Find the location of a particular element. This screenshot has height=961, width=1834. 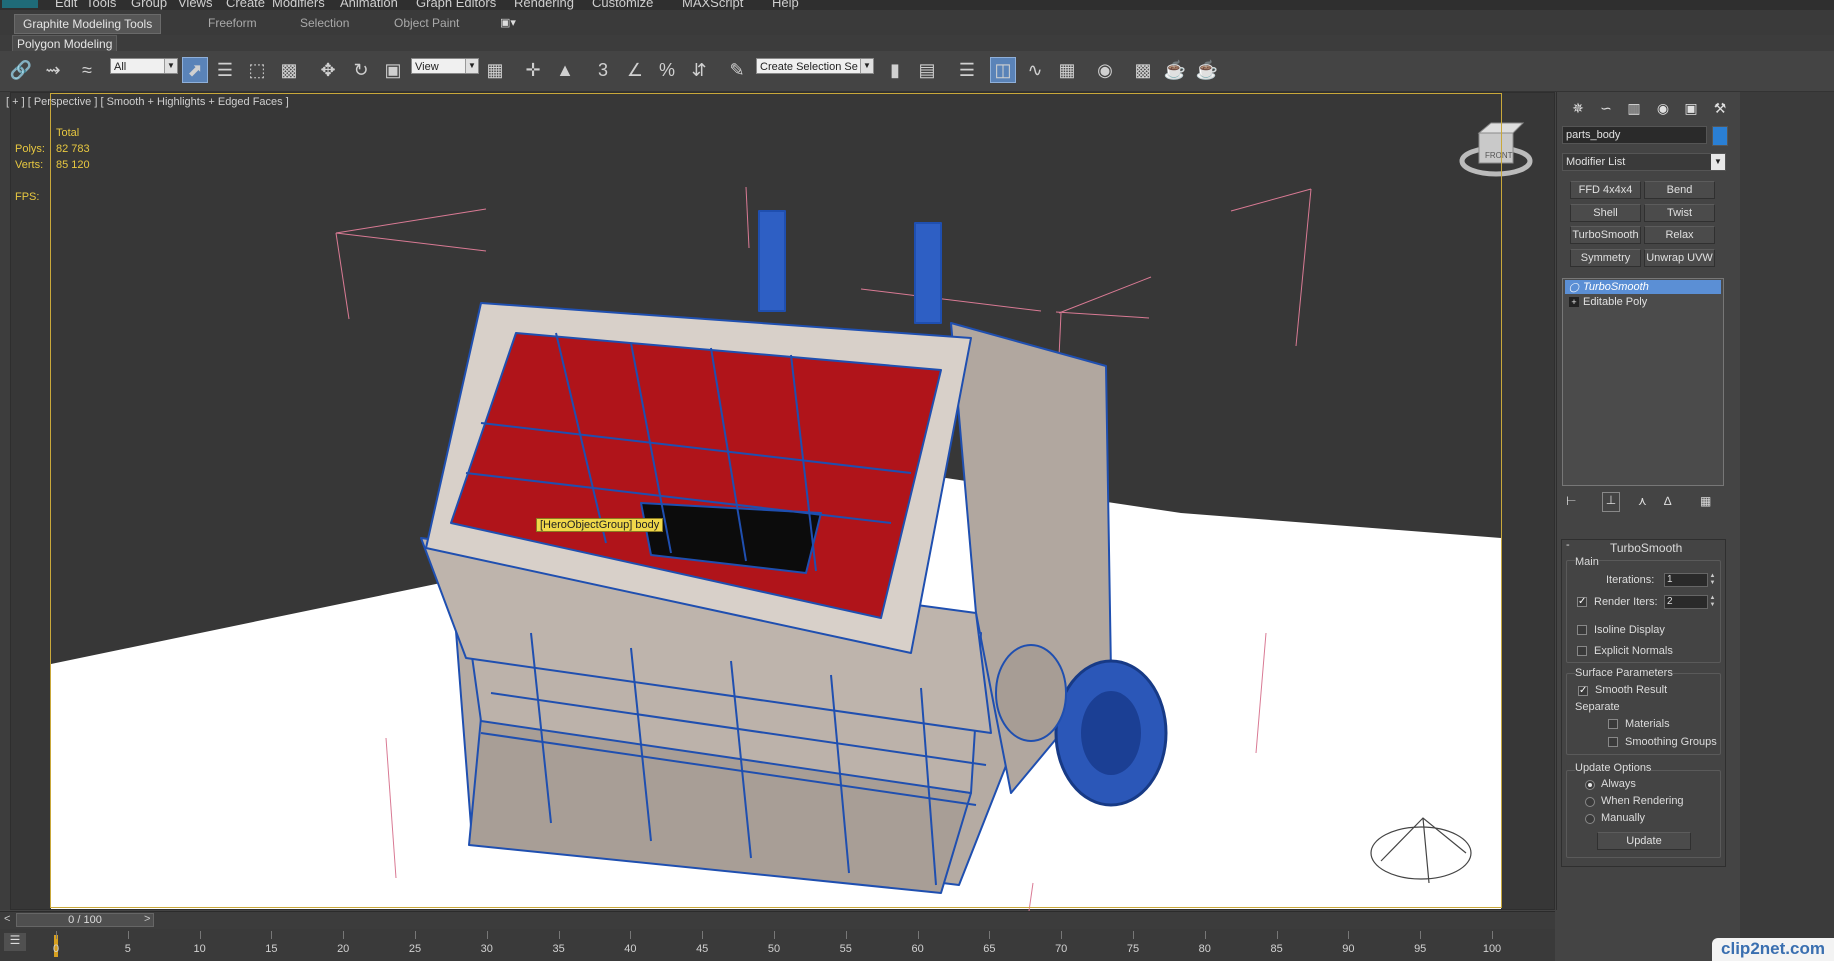

menu-animation: Animation is located at coordinates (369, 5).